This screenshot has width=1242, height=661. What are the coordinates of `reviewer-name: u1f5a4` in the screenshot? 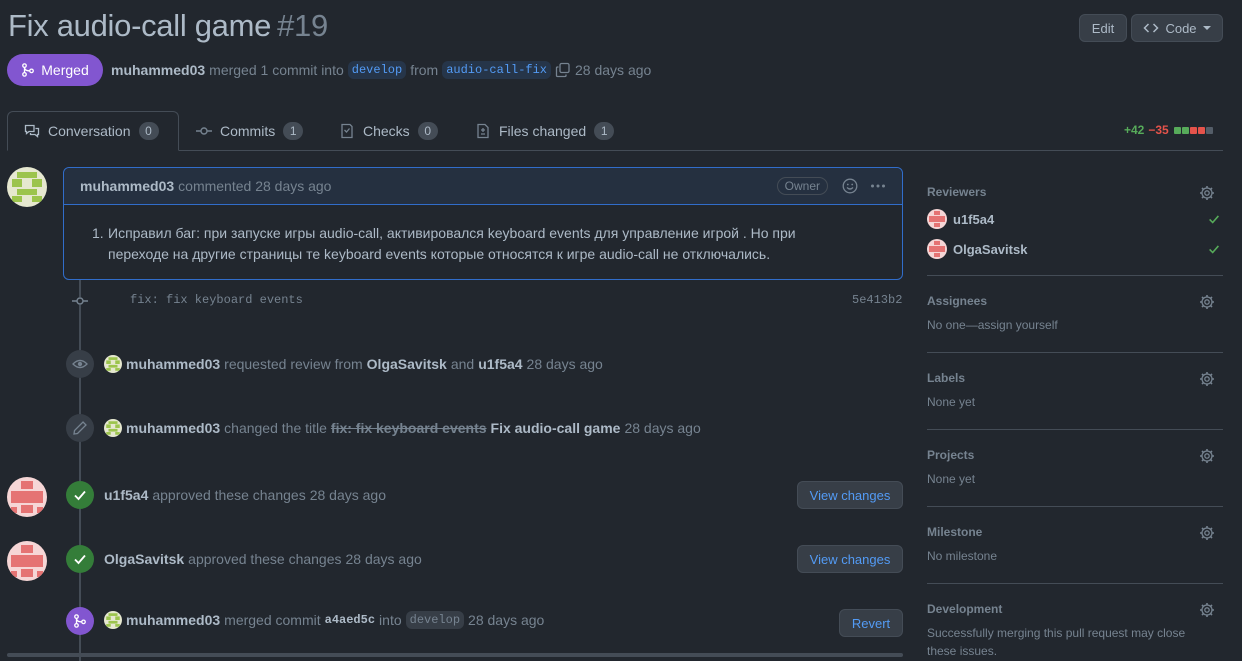 It's located at (974, 219).